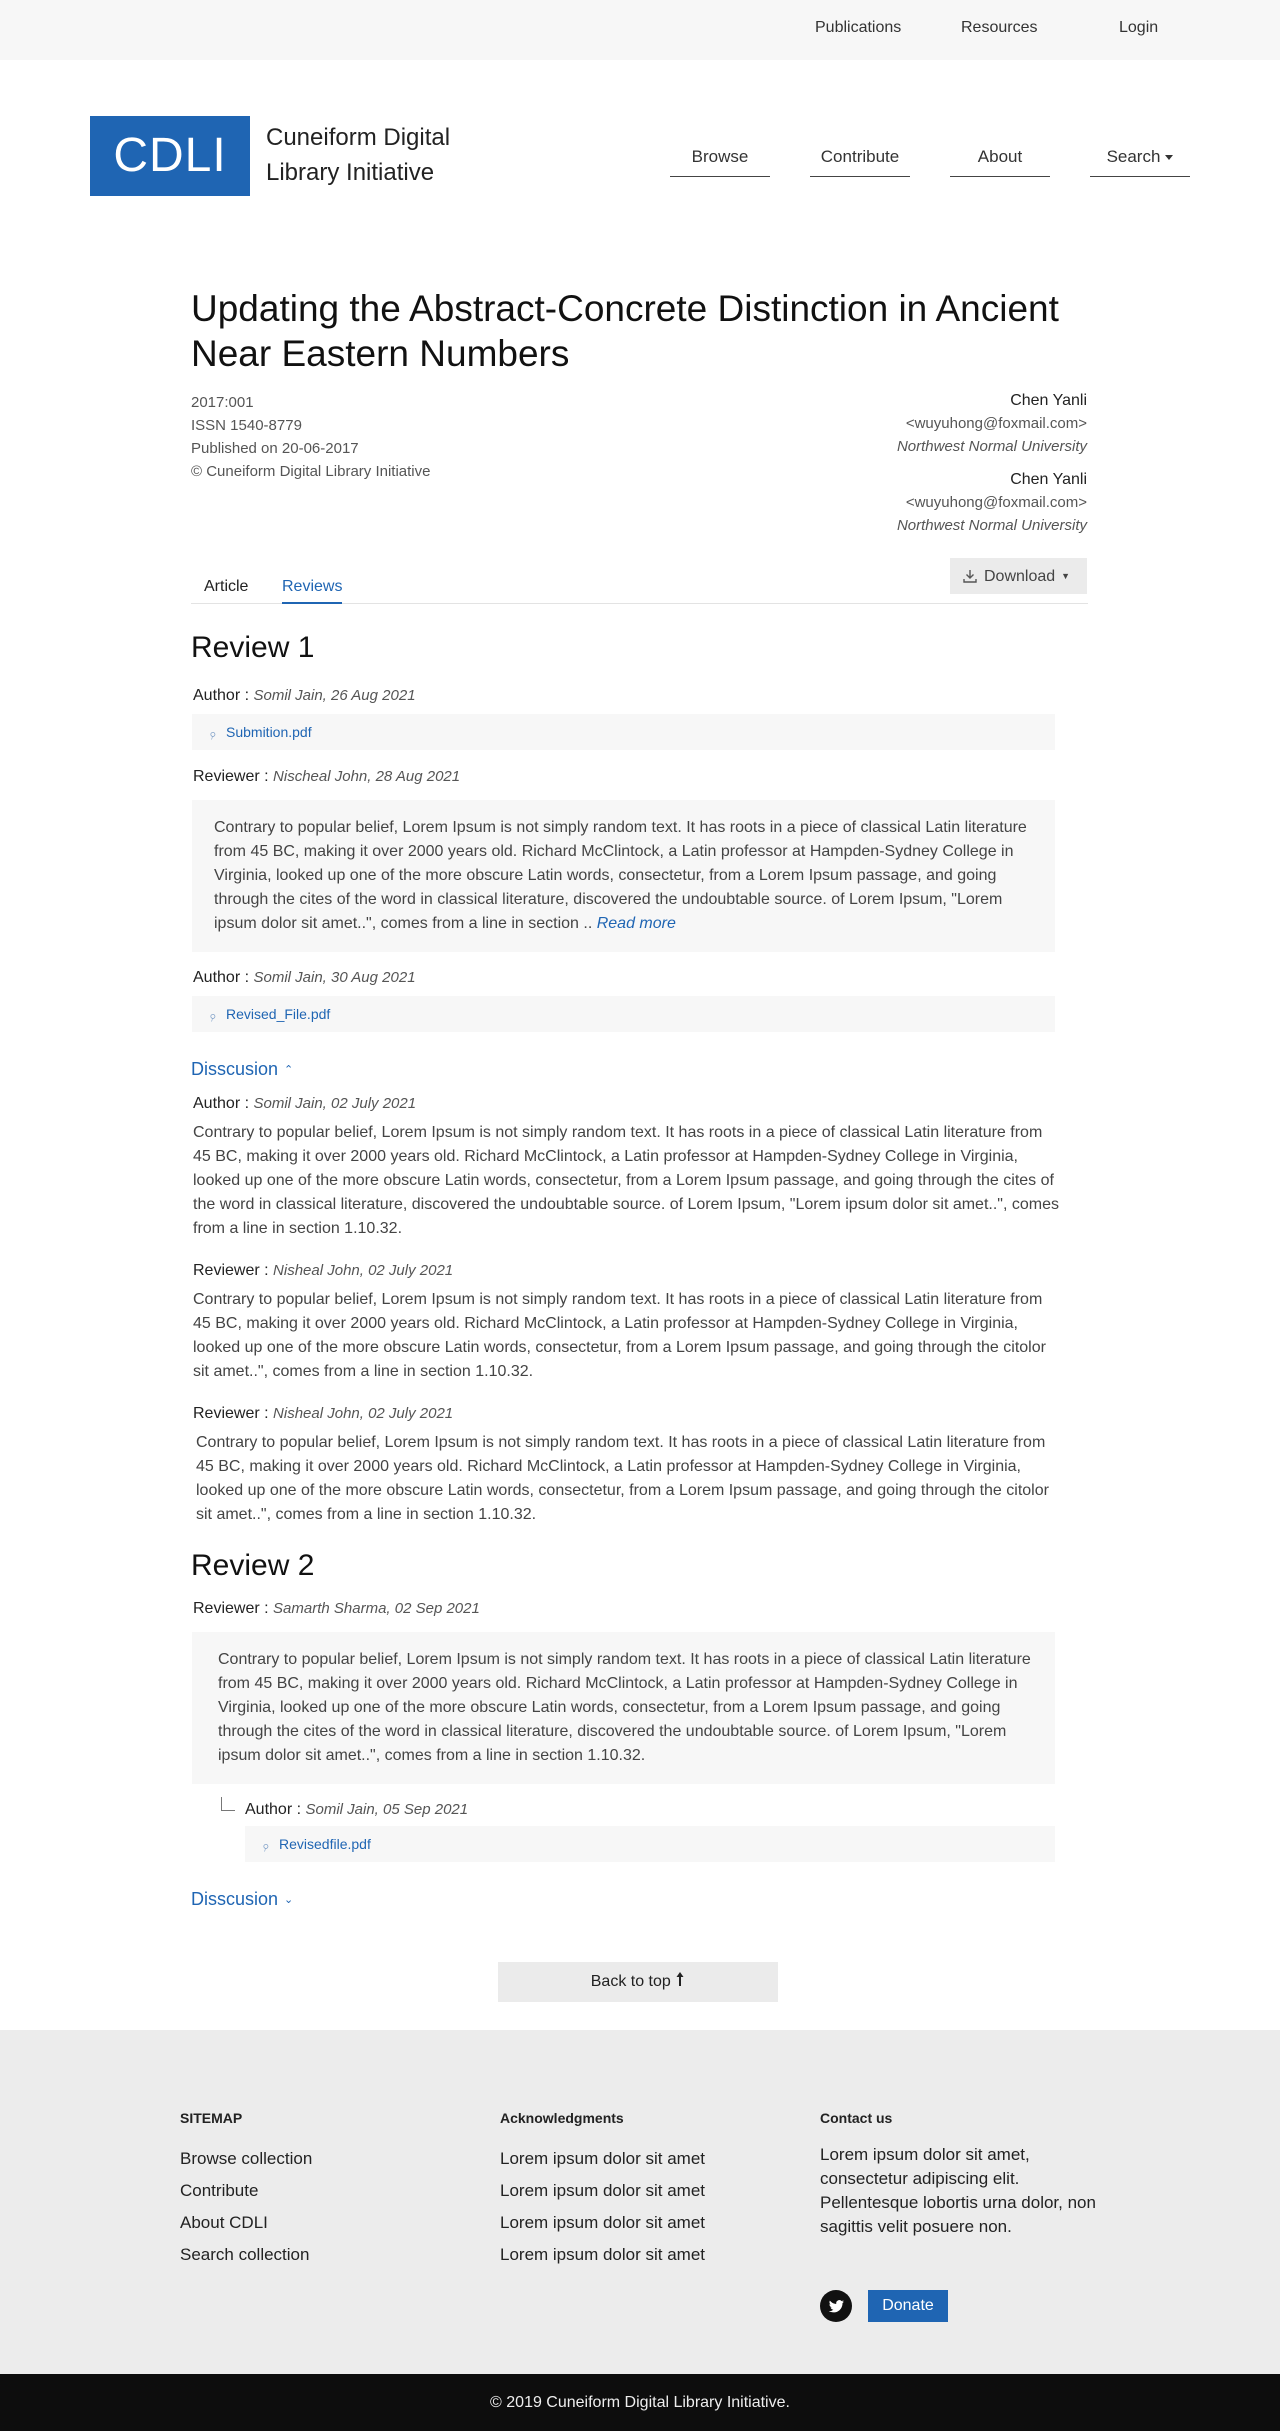 This screenshot has height=2431, width=1280. Describe the element at coordinates (228, 1804) in the screenshot. I see `reply-indent-icon` at that location.